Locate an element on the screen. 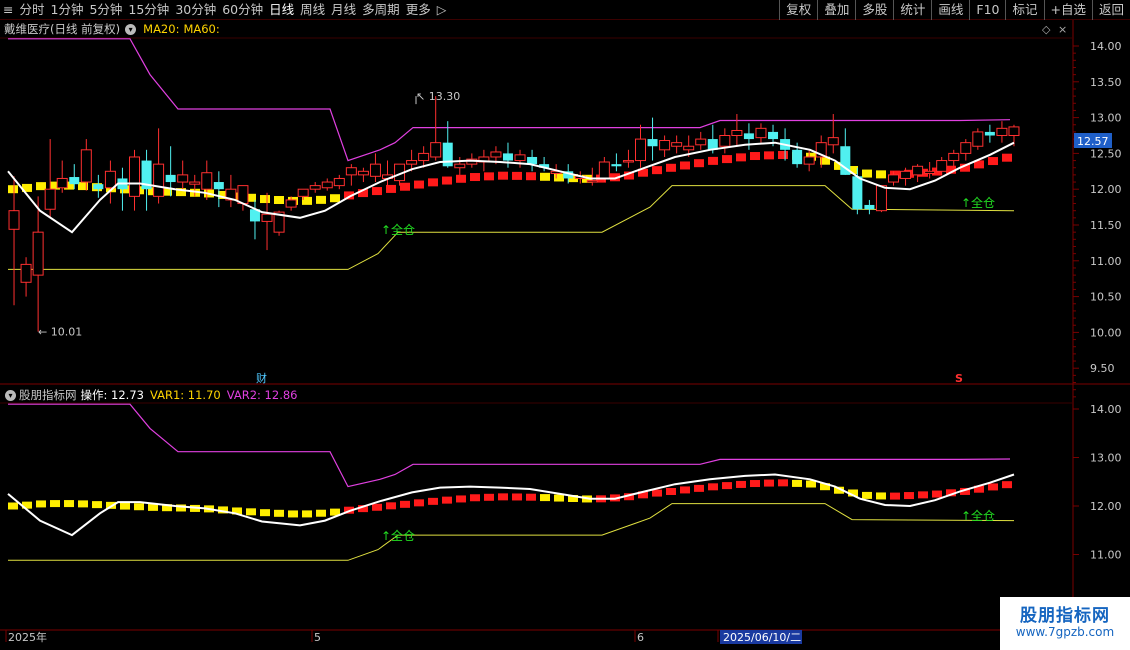 This screenshot has height=650, width=1130. ind-var1-line is located at coordinates (511, 532).